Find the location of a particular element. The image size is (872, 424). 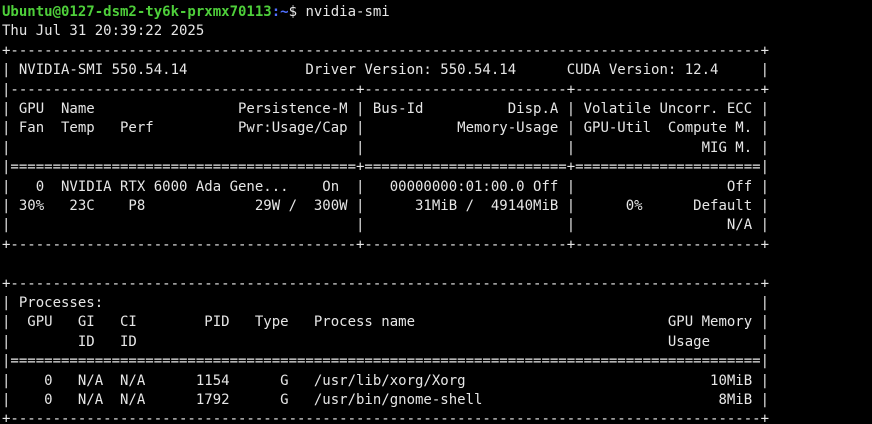

prompt-user-host: Ubuntu@0127-dsm2-ty6k-prxmx70113 is located at coordinates (137, 12).